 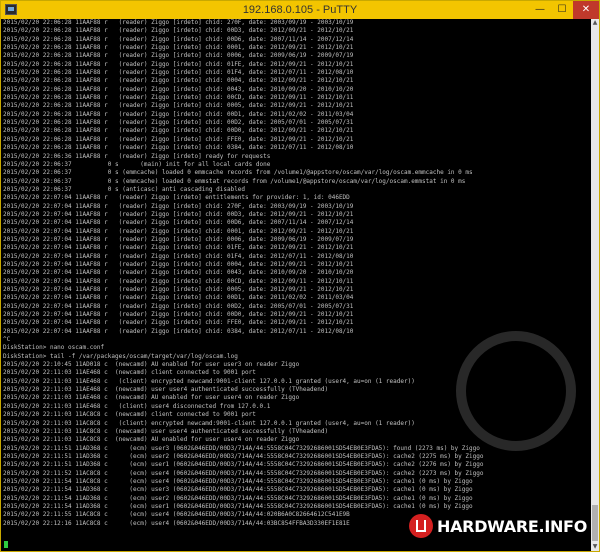 What do you see at coordinates (595, 23) in the screenshot?
I see `scroll-up-arrow-icon: ▲` at bounding box center [595, 23].